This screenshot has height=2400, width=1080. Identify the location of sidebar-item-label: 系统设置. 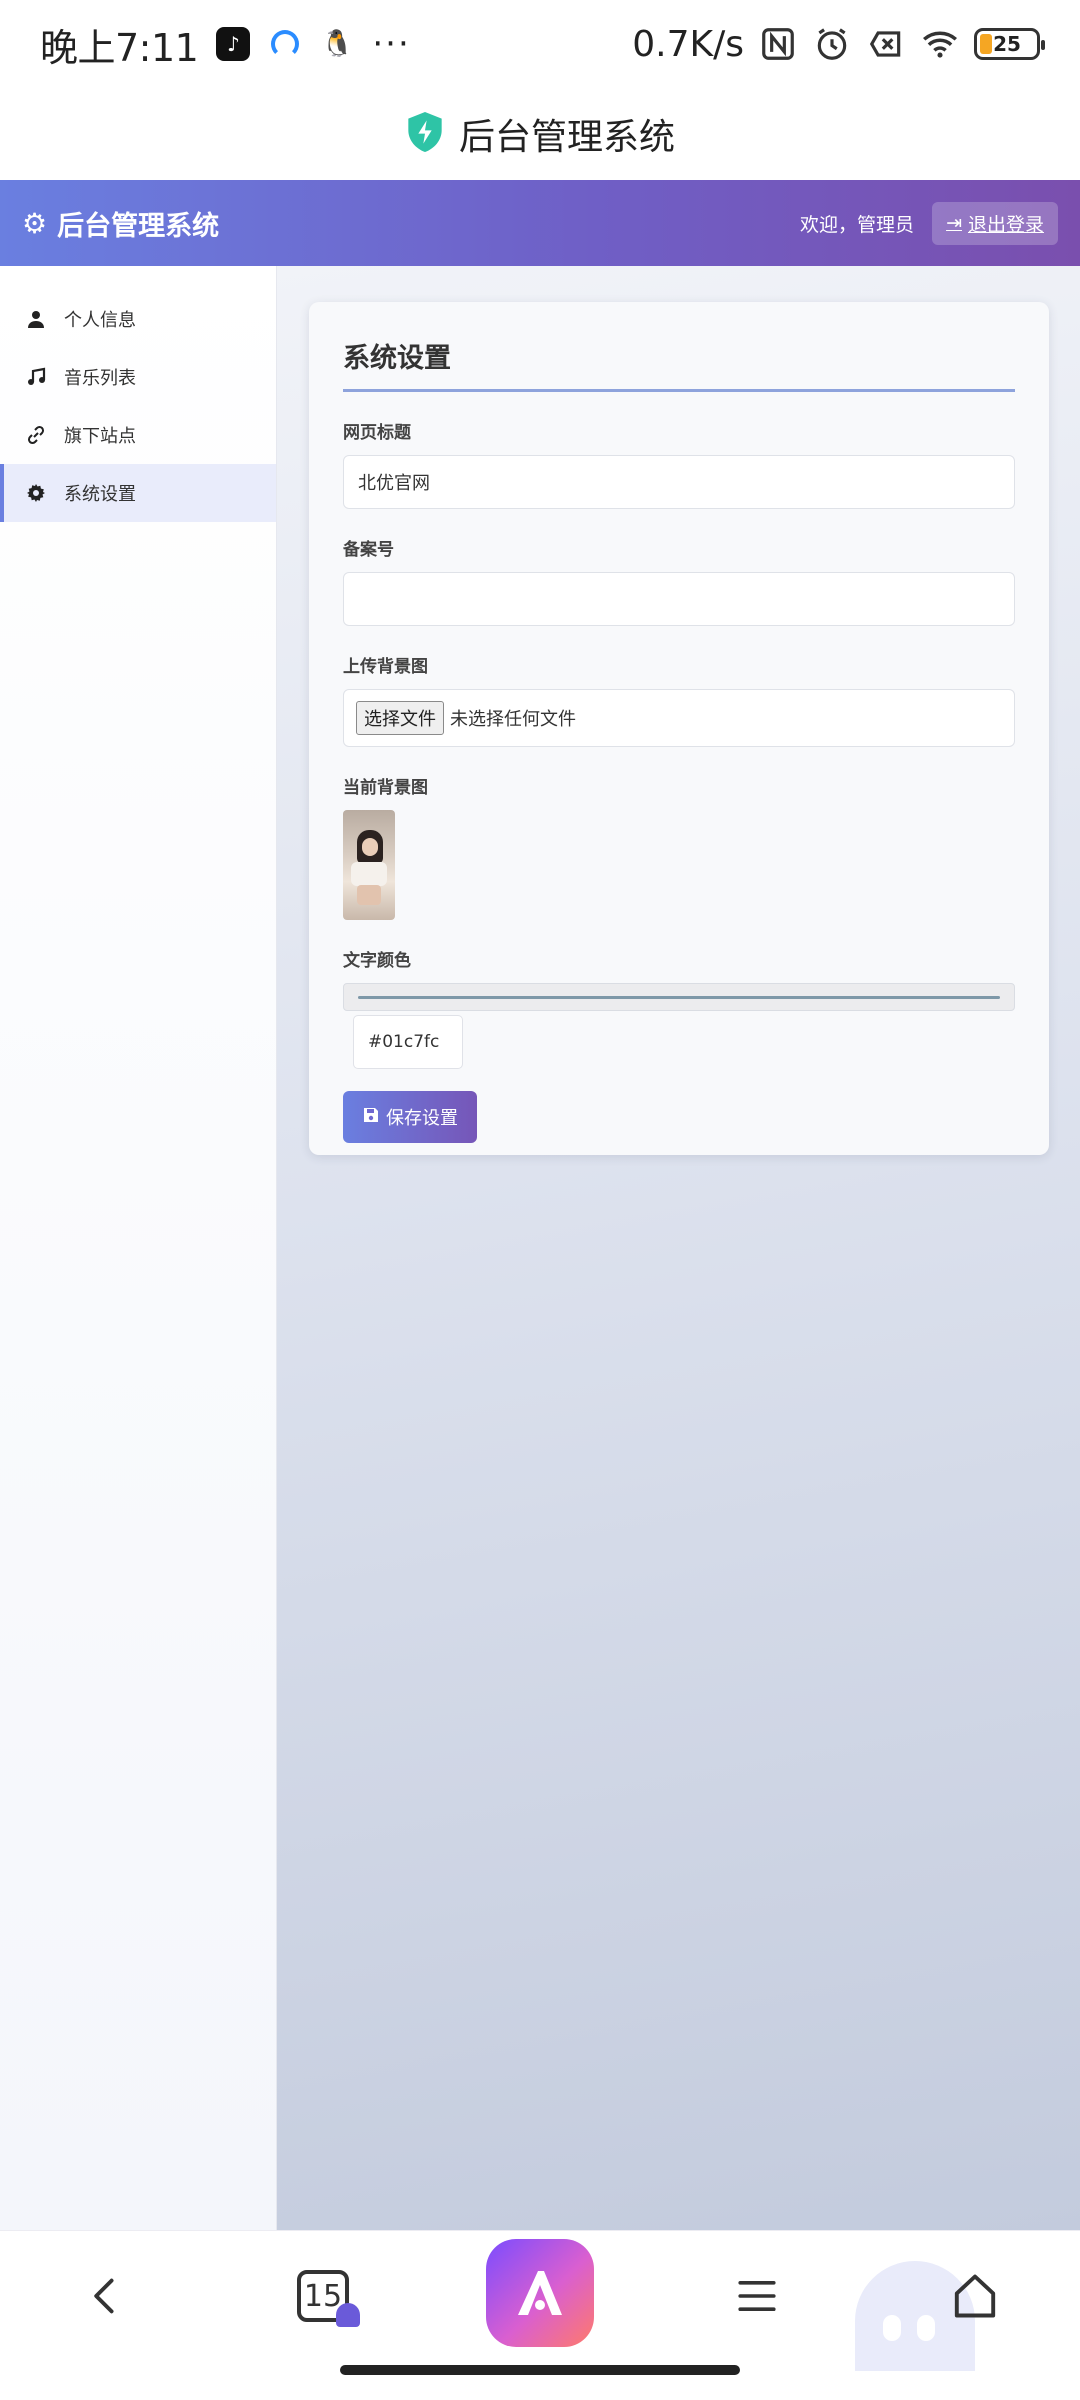
(100, 494).